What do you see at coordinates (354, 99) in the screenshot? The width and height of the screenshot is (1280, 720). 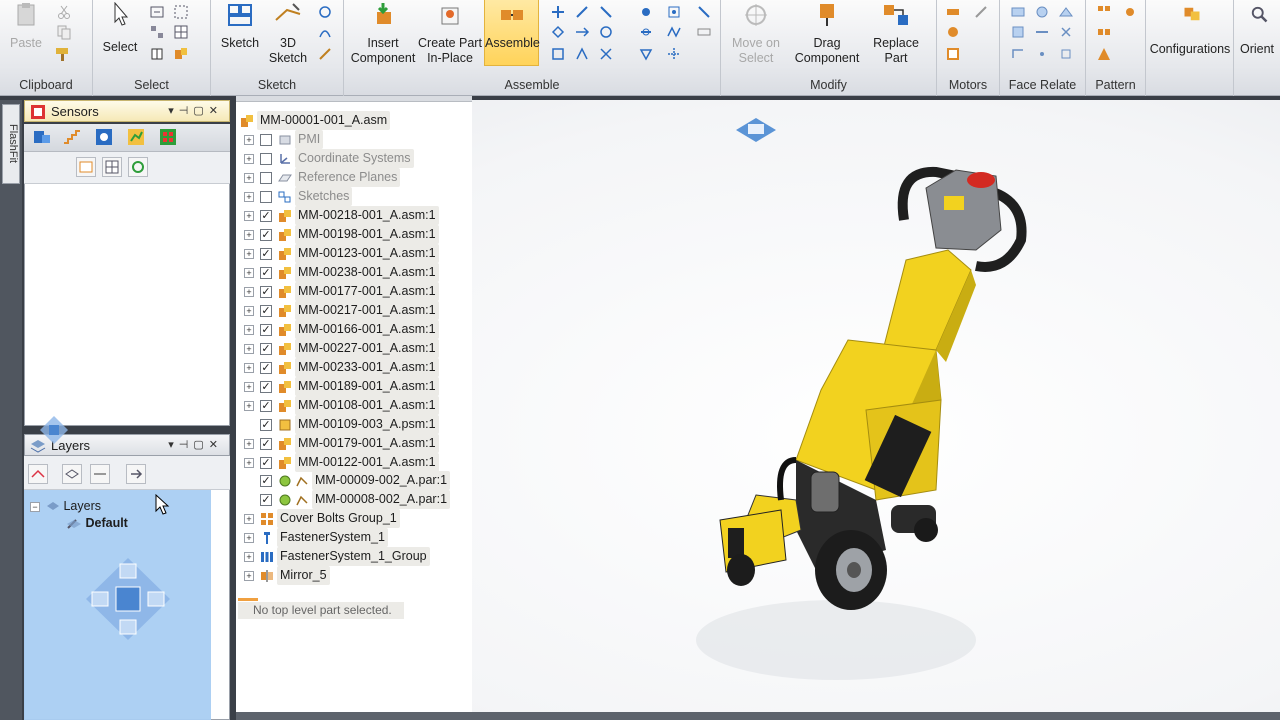 I see `pathfinder-splitter` at bounding box center [354, 99].